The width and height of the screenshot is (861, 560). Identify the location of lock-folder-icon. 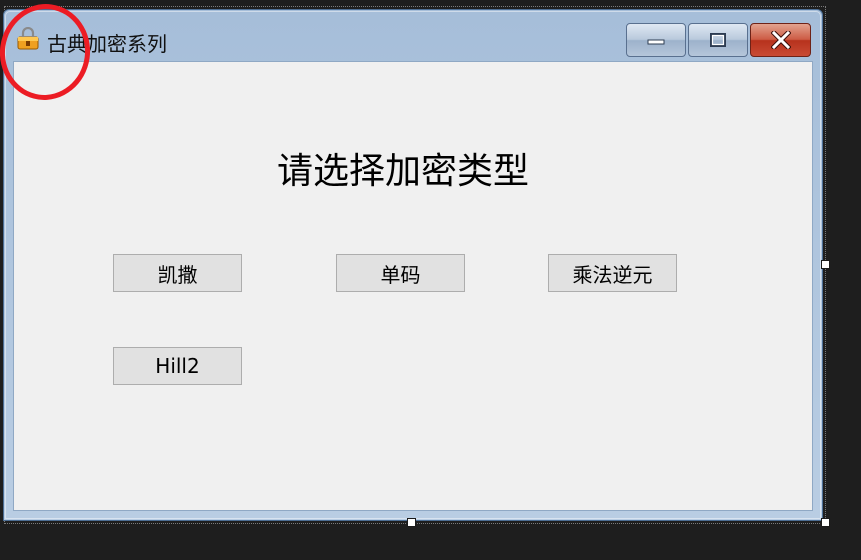
(28, 38).